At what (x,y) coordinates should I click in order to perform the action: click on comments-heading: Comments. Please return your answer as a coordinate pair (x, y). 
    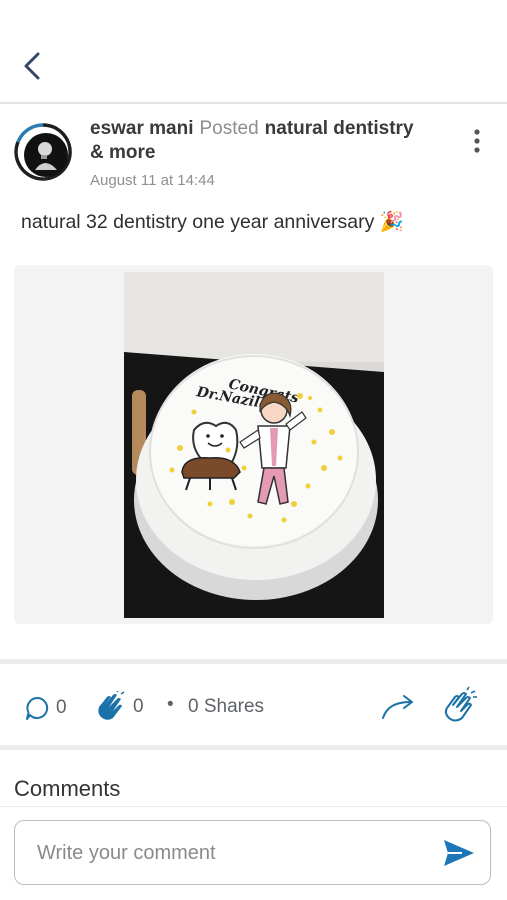
    Looking at the image, I should click on (67, 788).